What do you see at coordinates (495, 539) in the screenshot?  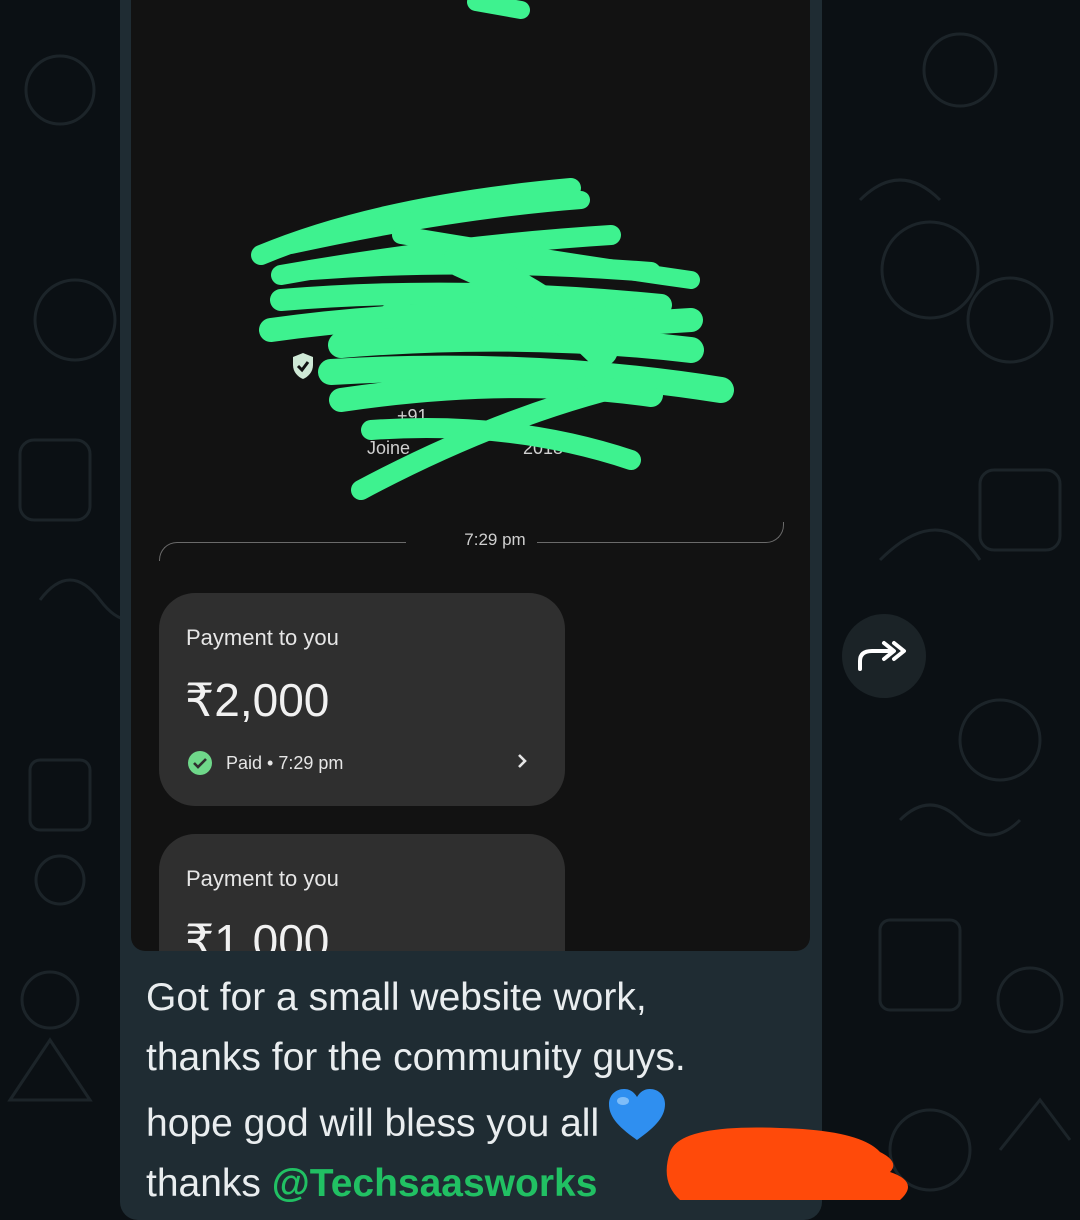 I see `divider-time: 7:29 pm` at bounding box center [495, 539].